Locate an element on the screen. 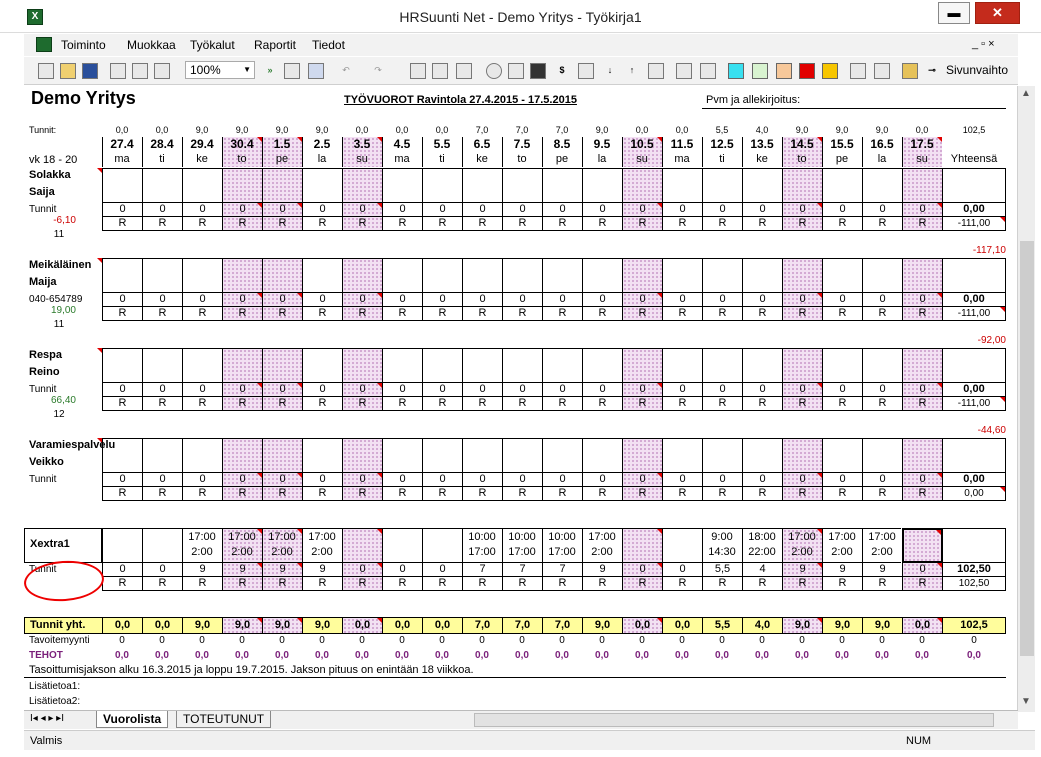 Image resolution: width=1041 pixels, height=757 pixels. extra-hours-cell: 5,5 is located at coordinates (722, 569).